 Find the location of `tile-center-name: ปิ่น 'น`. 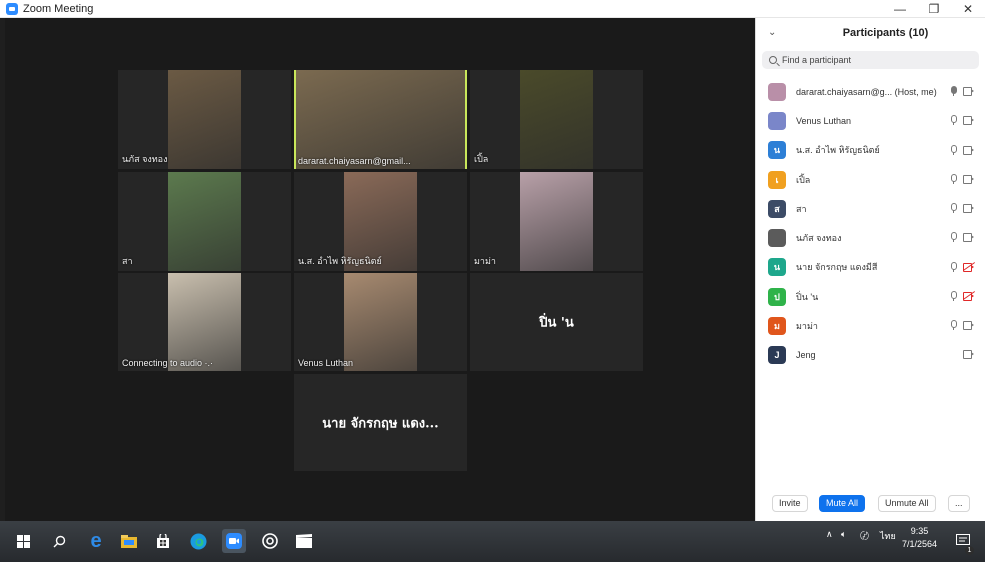

tile-center-name: ปิ่น 'น is located at coordinates (556, 323).